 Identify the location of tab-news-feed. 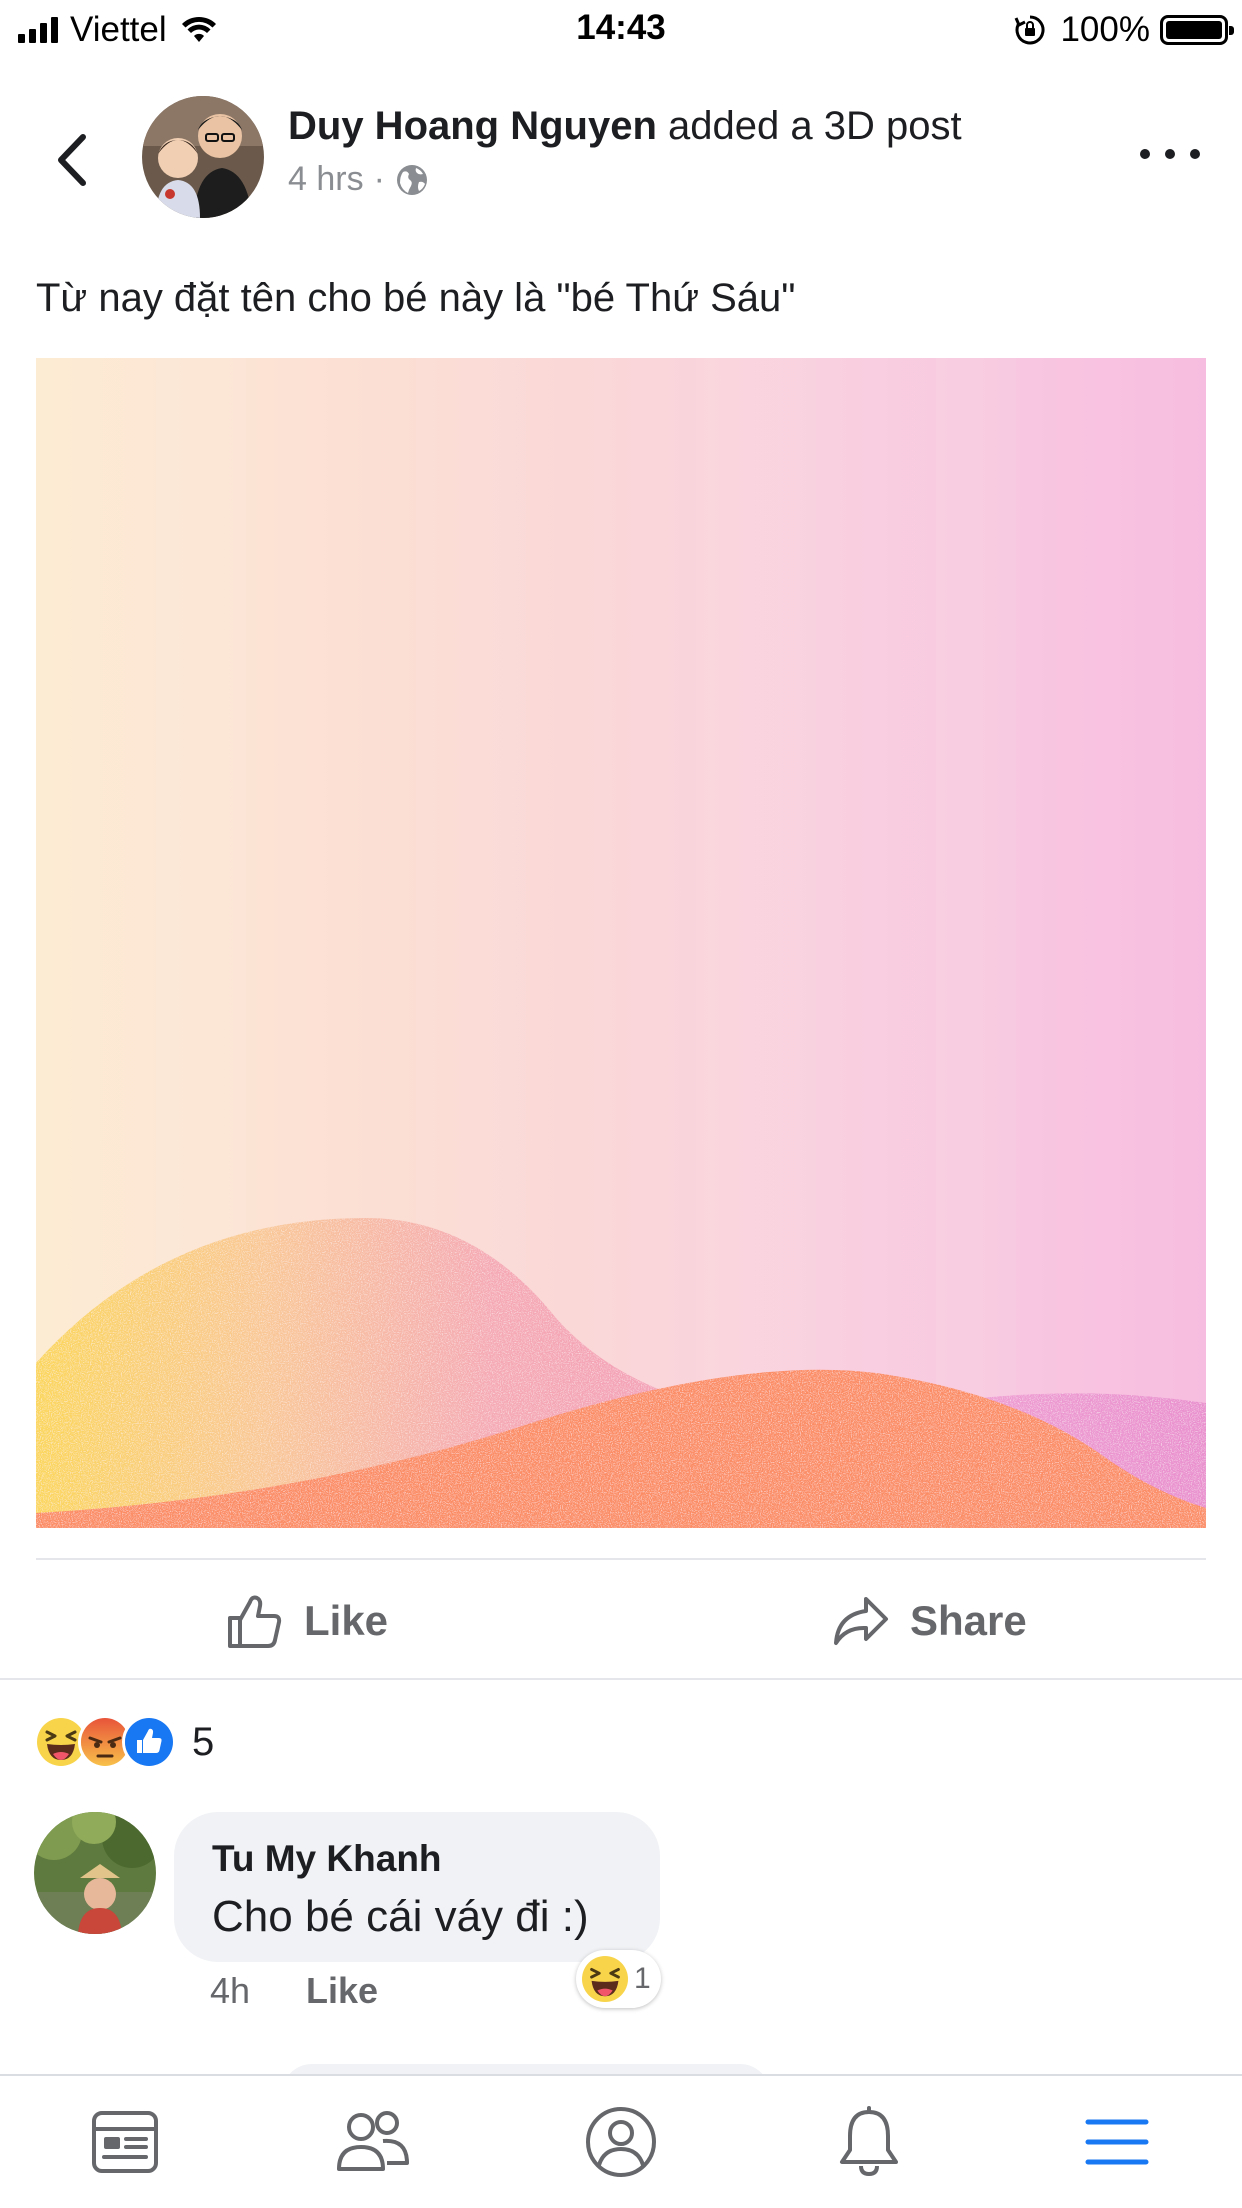
(125, 2142).